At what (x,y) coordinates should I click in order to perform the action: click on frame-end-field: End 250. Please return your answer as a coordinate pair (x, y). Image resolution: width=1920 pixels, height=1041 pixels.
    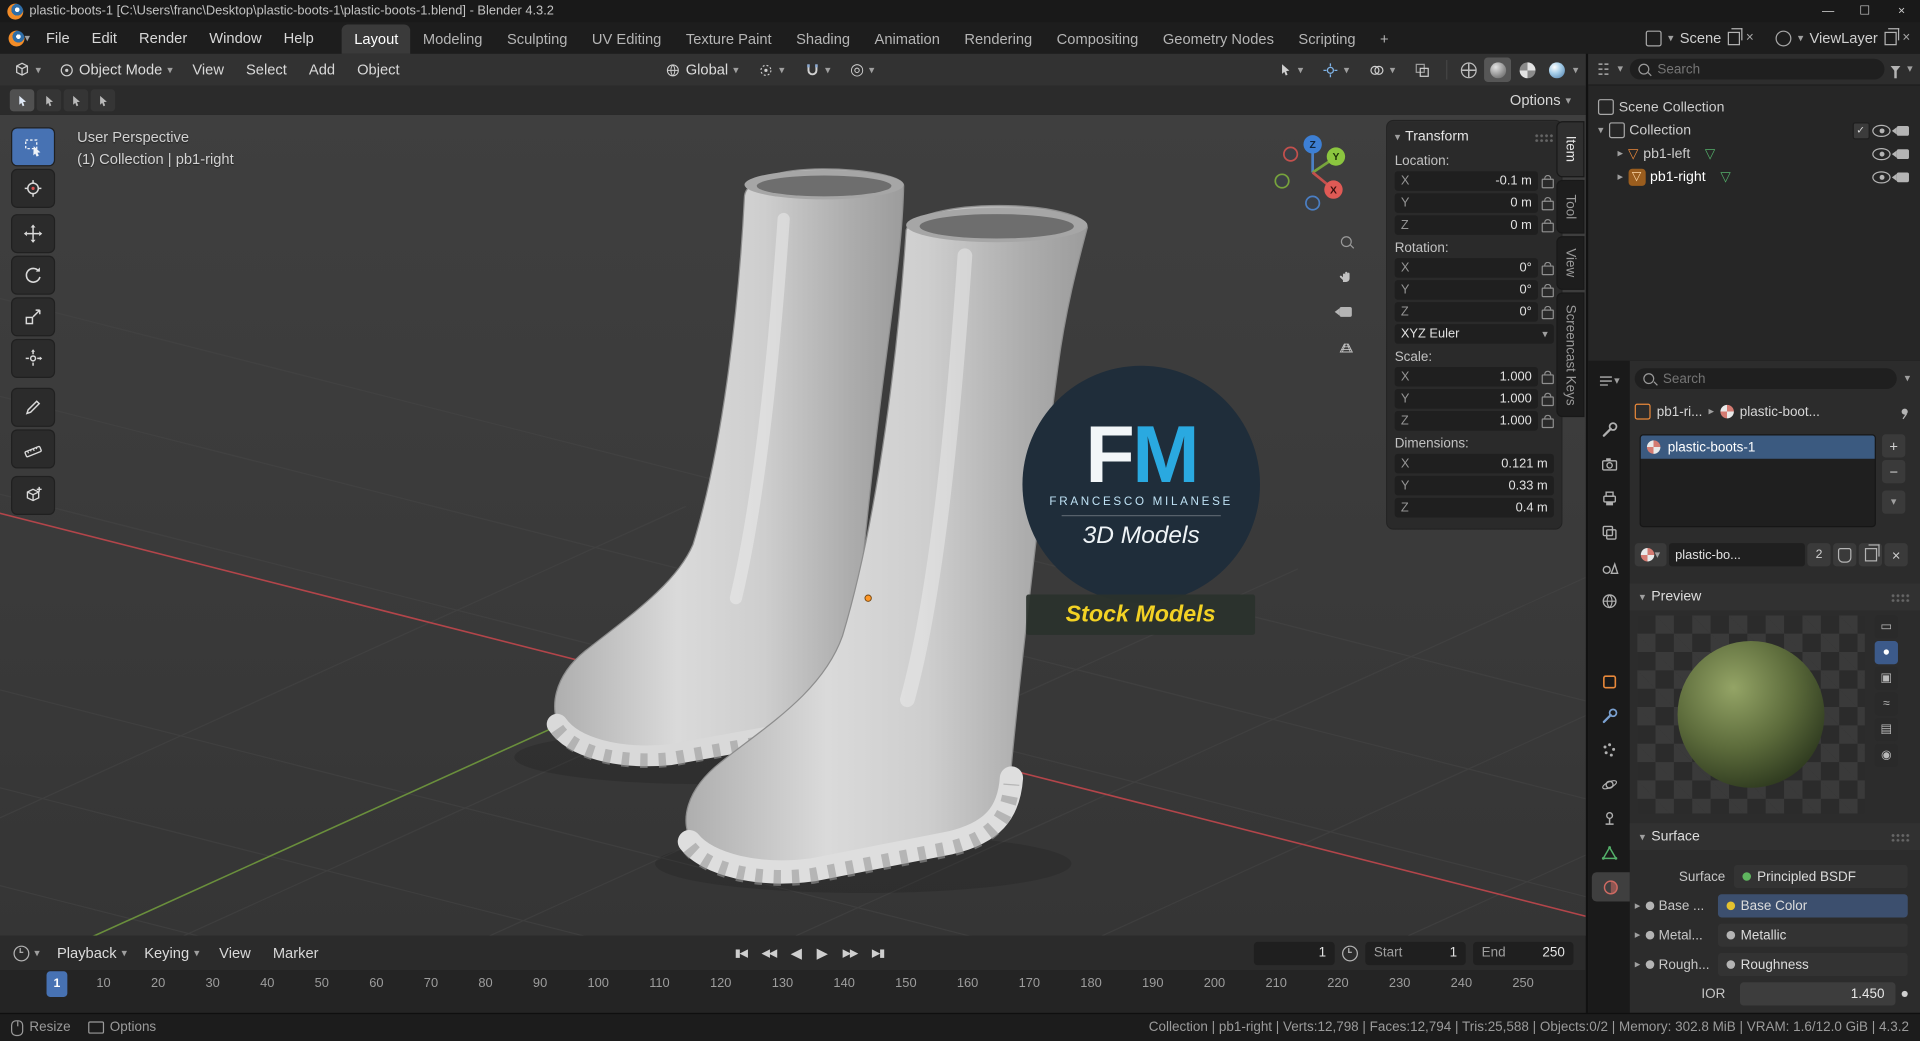
    Looking at the image, I should click on (1523, 953).